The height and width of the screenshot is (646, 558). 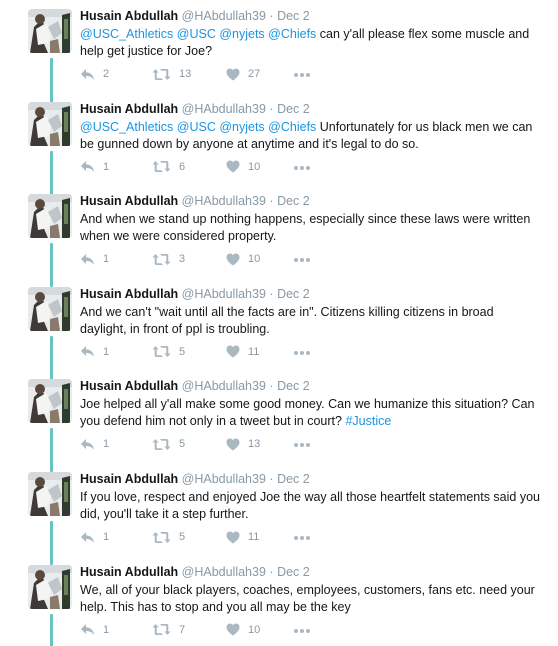 I want to click on retweet-count: 6, so click(x=182, y=166).